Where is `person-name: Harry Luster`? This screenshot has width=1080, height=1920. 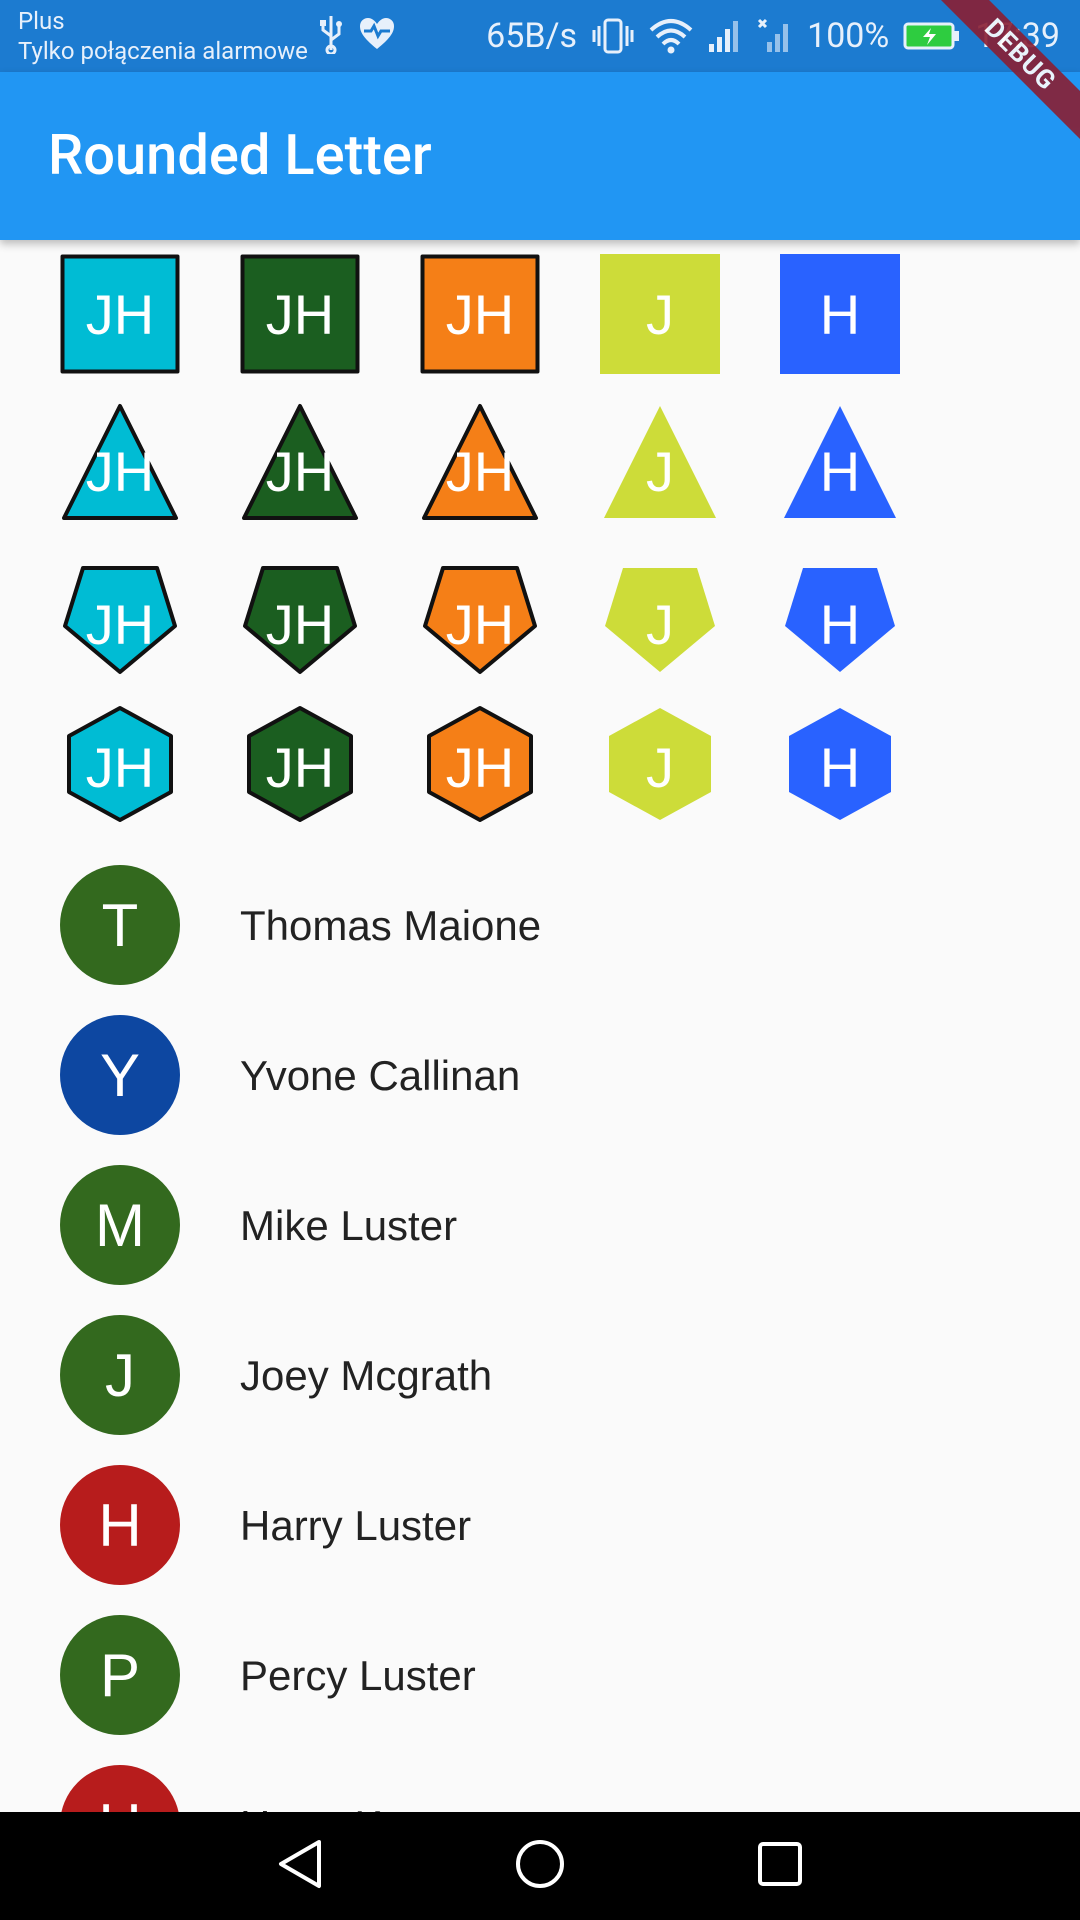 person-name: Harry Luster is located at coordinates (356, 1525).